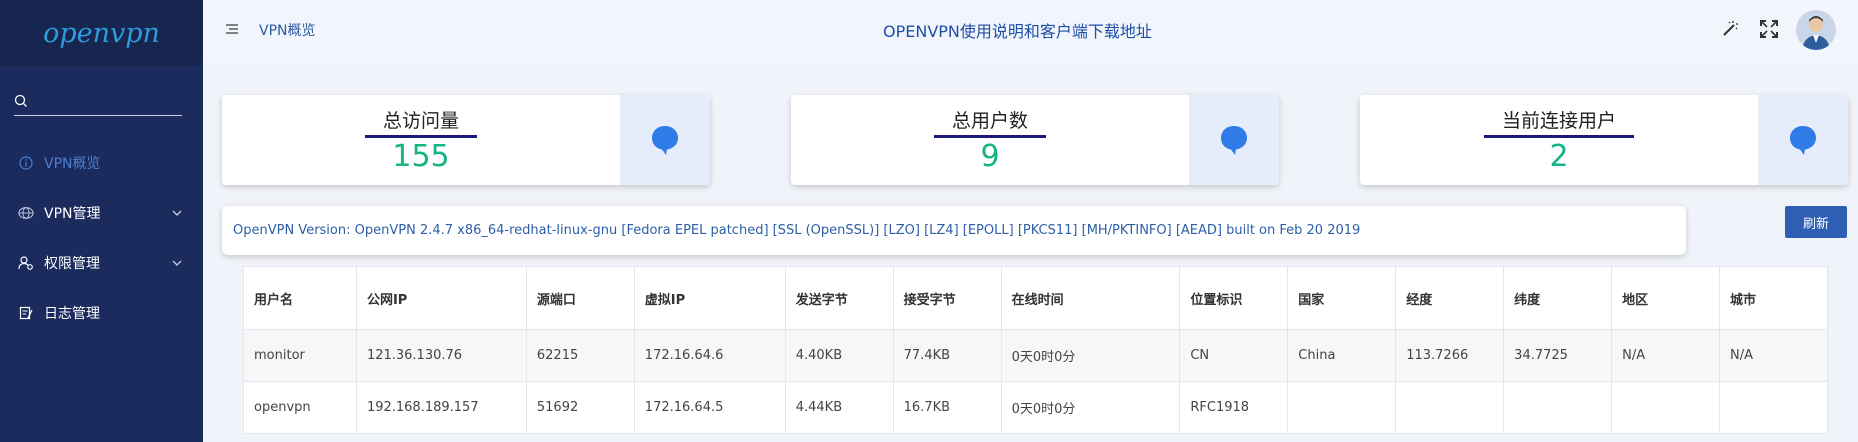 Image resolution: width=1858 pixels, height=442 pixels. Describe the element at coordinates (1666, 298) in the screenshot. I see `column-header: 地区` at that location.